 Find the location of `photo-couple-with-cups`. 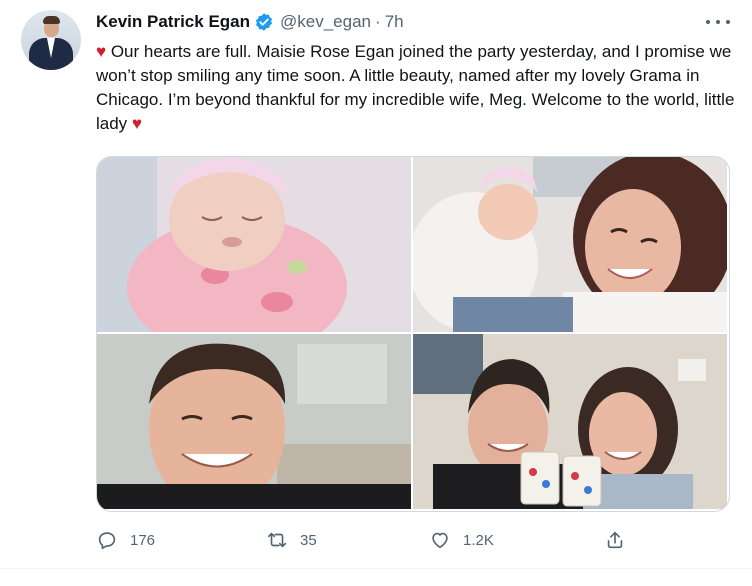

photo-couple-with-cups is located at coordinates (570, 421).